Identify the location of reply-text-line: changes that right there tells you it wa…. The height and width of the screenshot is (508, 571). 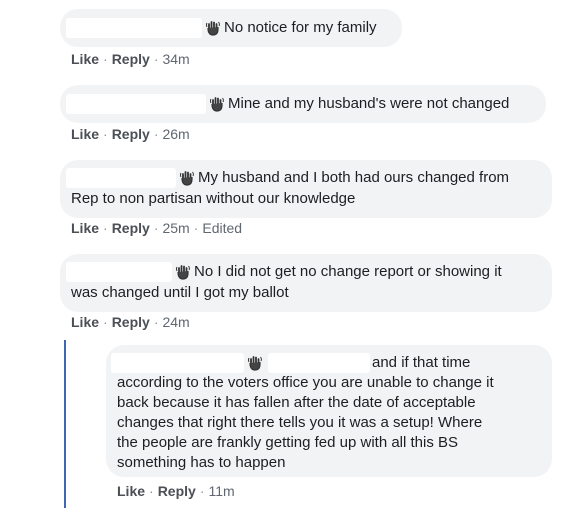
(300, 422).